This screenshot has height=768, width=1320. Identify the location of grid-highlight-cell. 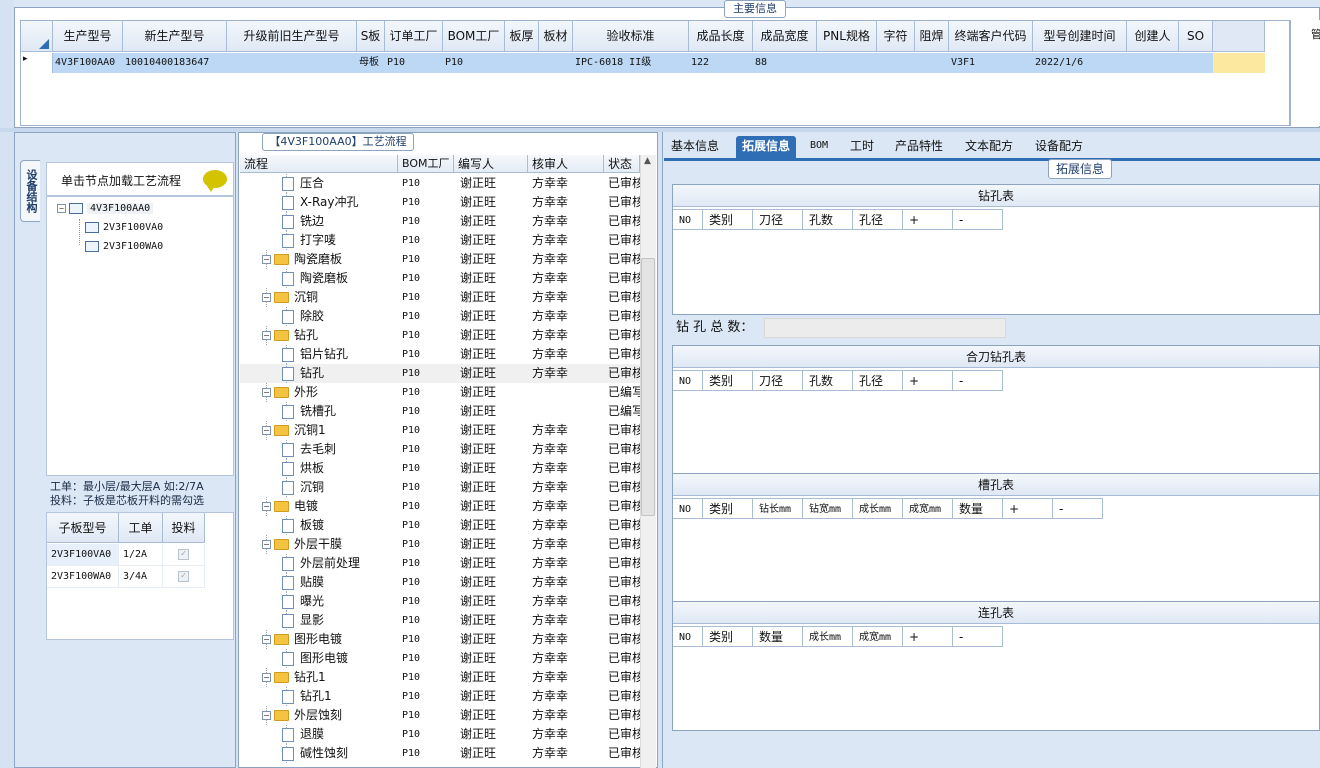
(1239, 63).